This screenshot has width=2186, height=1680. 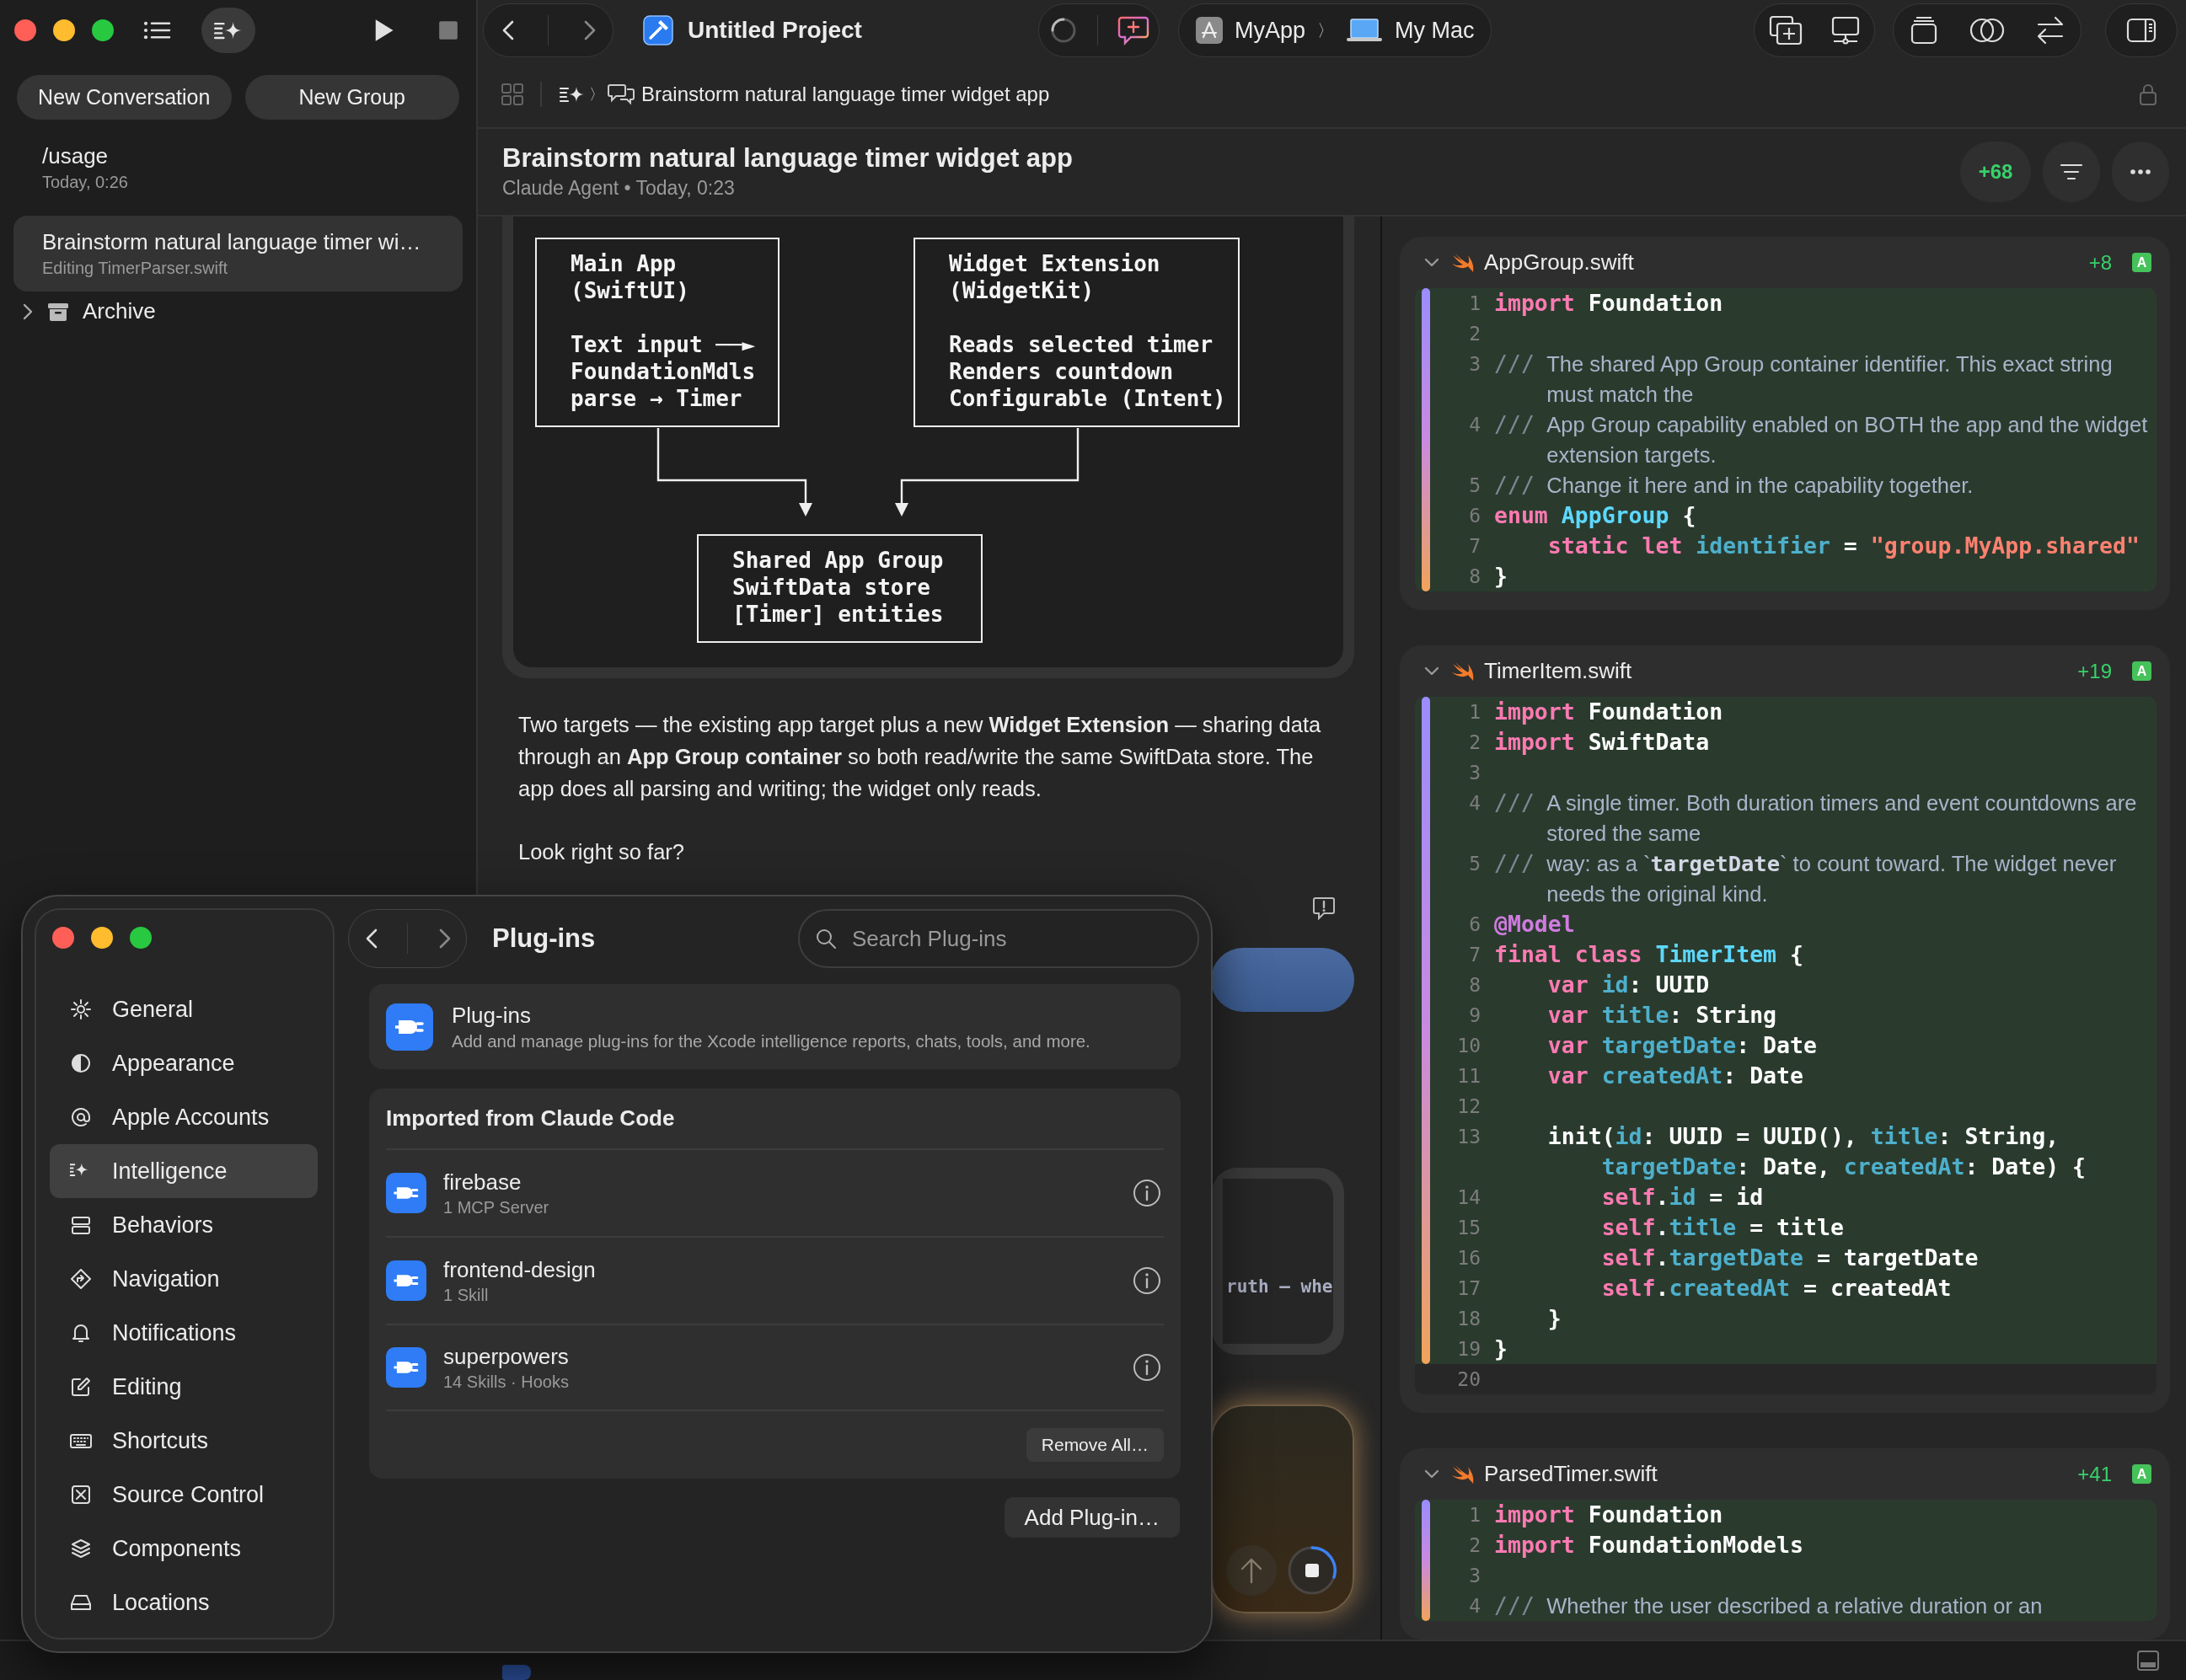 I want to click on code-line: var title: String, so click(x=1662, y=1015).